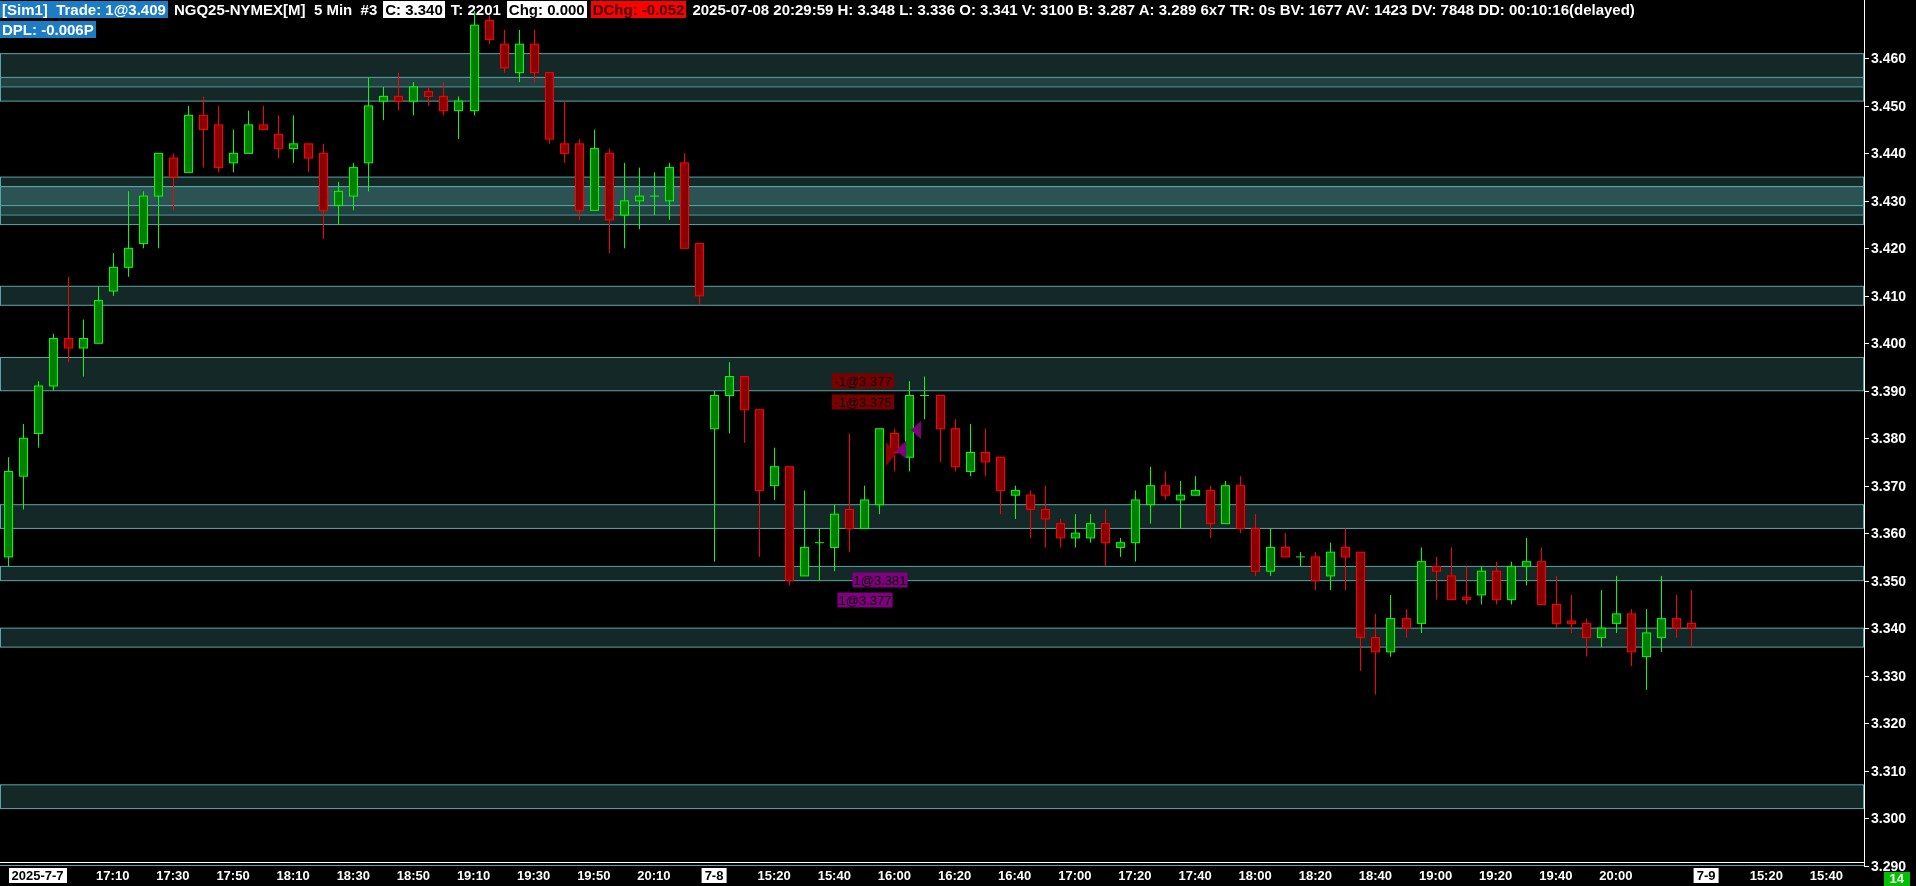  Describe the element at coordinates (1826, 875) in the screenshot. I see `time-label: 15:40` at that location.